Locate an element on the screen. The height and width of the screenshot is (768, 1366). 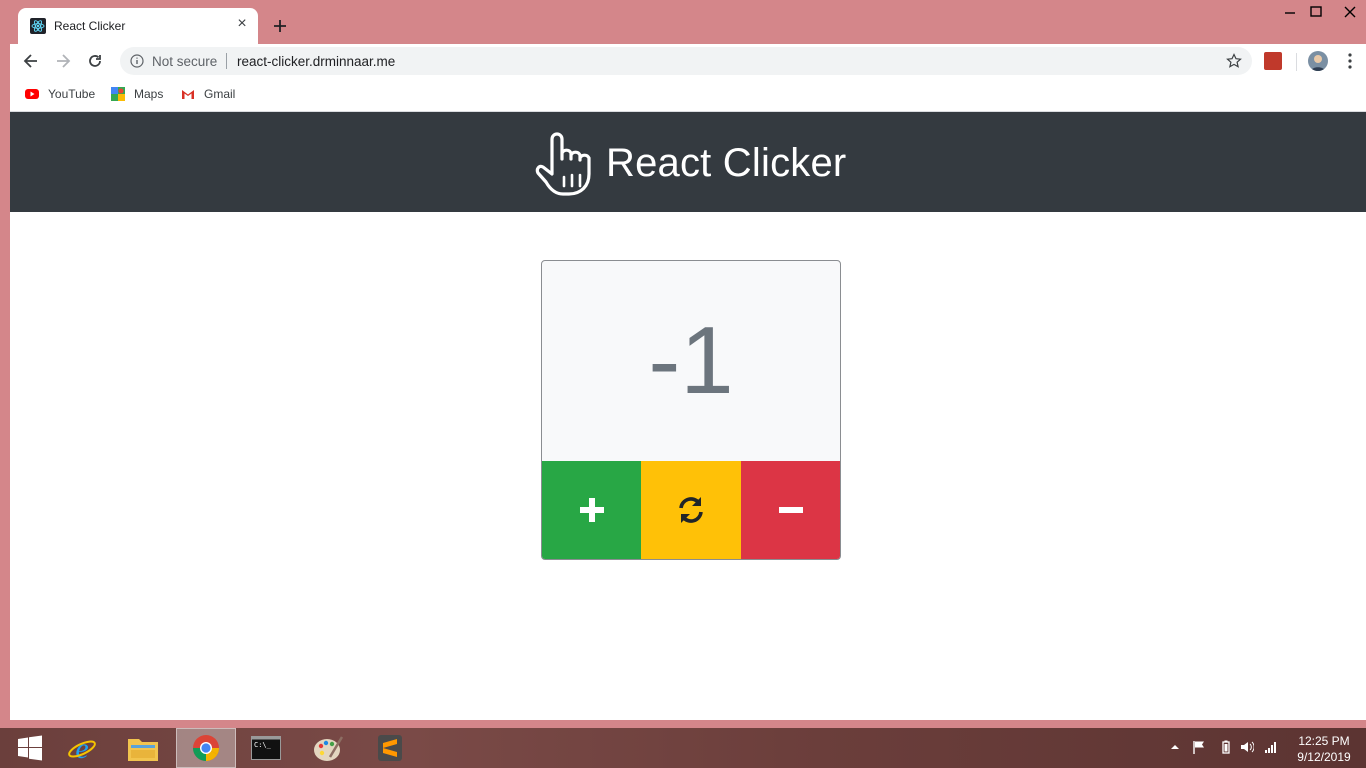
app-brand: React Clicker is located at coordinates (689, 163).